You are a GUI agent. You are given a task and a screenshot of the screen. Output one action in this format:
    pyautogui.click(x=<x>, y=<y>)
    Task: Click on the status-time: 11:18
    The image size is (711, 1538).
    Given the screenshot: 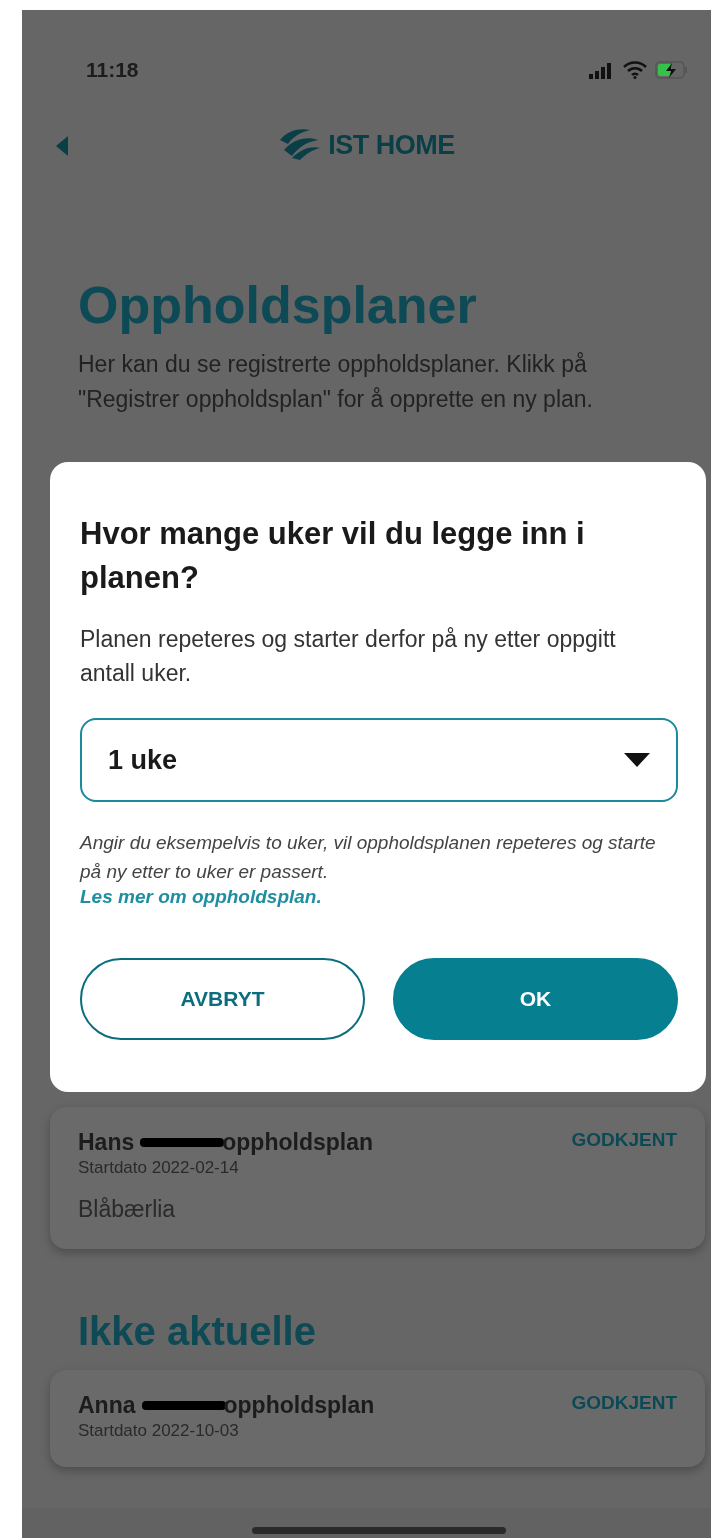 What is the action you would take?
    pyautogui.click(x=112, y=70)
    